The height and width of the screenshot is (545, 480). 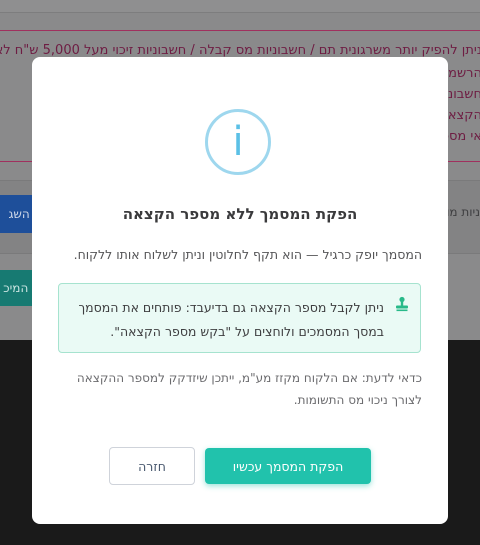 I want to click on info-icon: i, so click(x=238, y=142).